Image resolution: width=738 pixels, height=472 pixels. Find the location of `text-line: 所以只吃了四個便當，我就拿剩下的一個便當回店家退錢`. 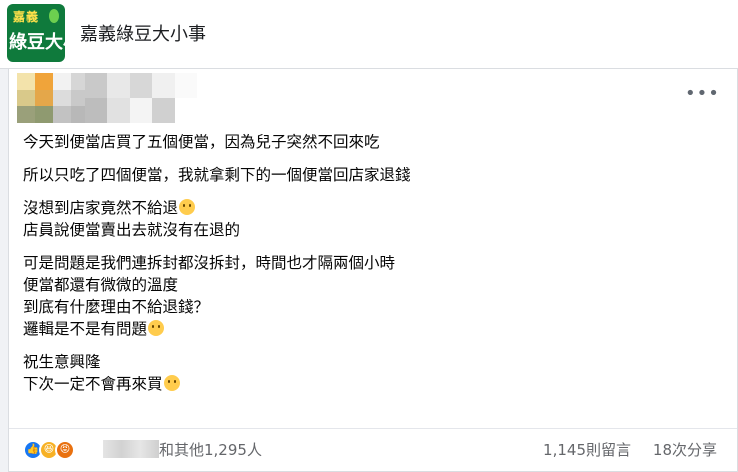

text-line: 所以只吃了四個便當，我就拿剩下的一個便當回店家退錢 is located at coordinates (217, 175).